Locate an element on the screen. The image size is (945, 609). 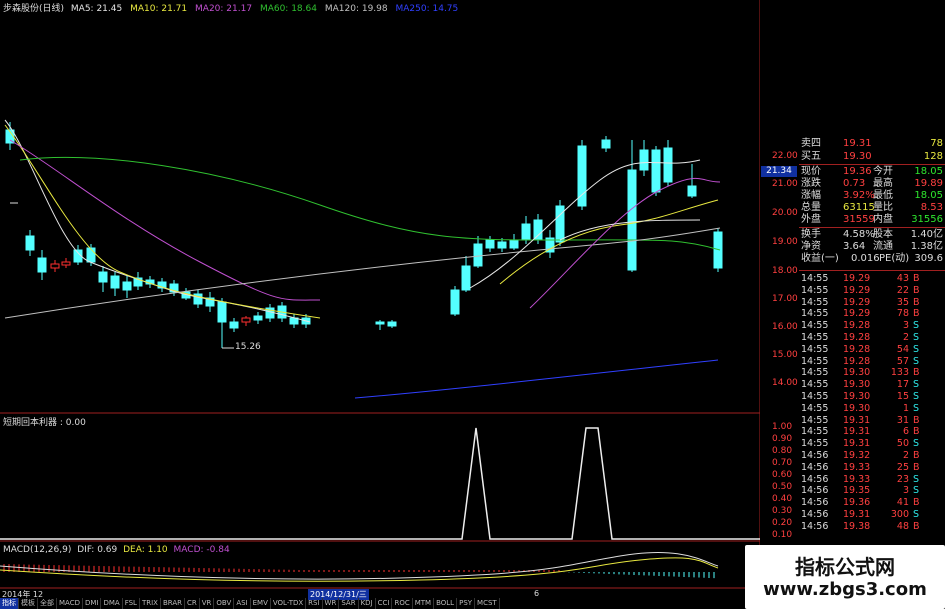
tab-boll: BOLL is located at coordinates (446, 603).